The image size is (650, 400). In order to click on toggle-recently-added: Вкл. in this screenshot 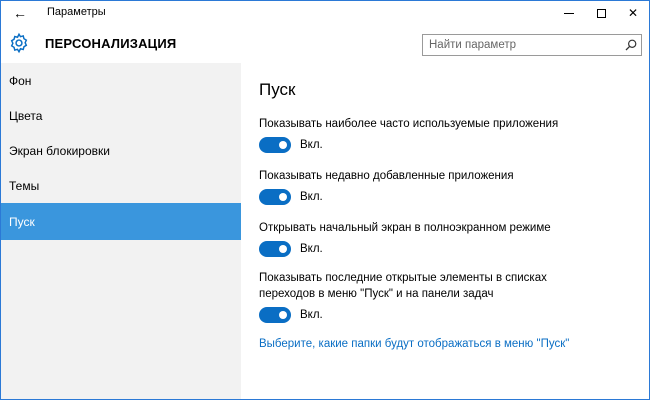, I will do `click(291, 197)`.